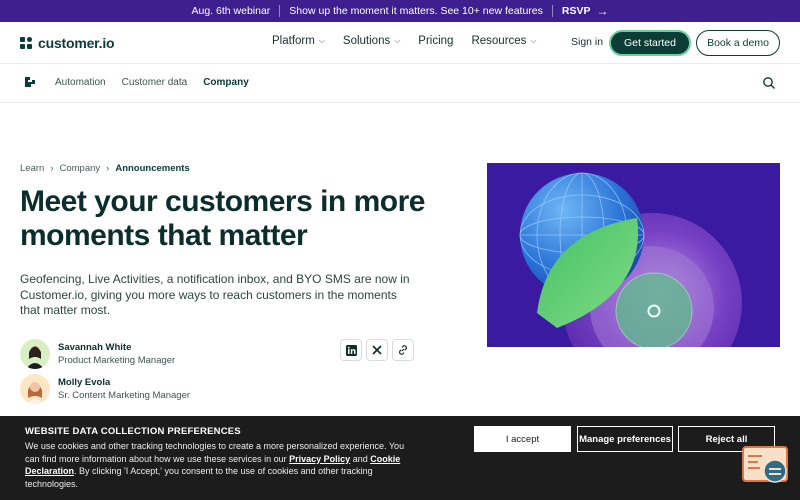  I want to click on author-name: Molly Evola, so click(84, 382).